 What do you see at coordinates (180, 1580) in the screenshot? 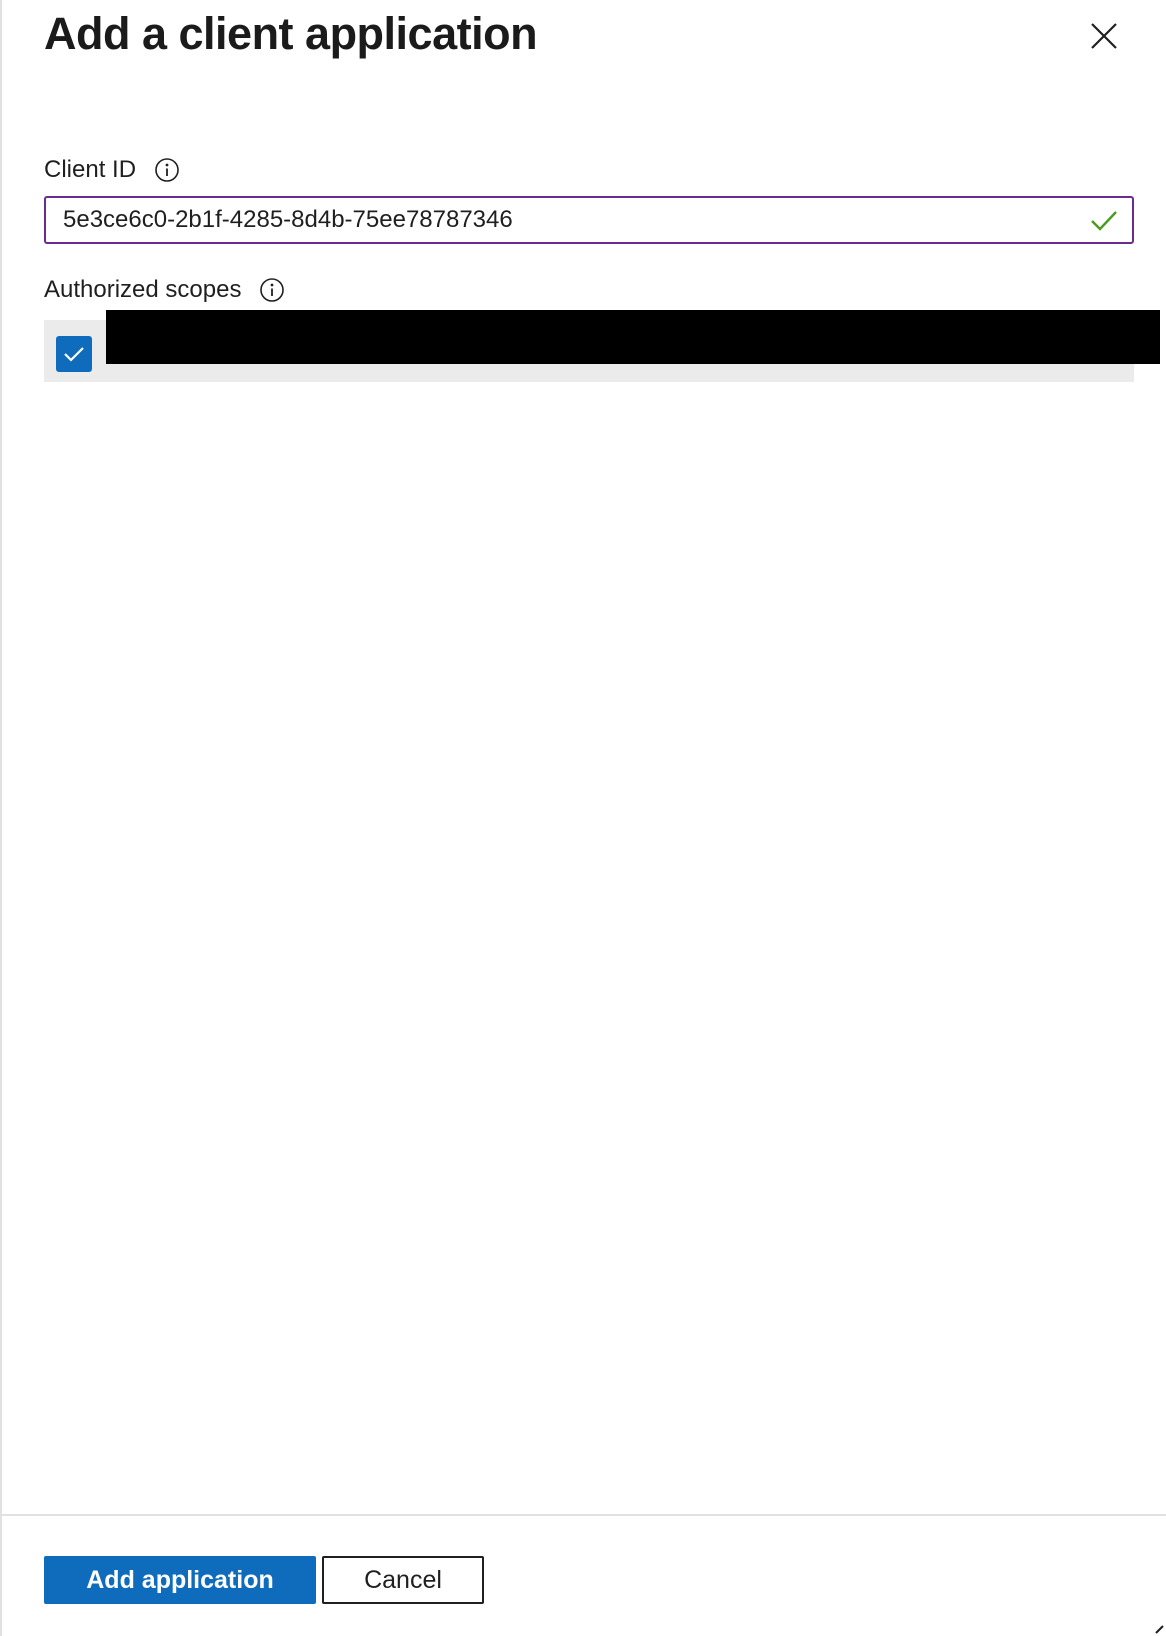
I see `add-application-button: Add application` at bounding box center [180, 1580].